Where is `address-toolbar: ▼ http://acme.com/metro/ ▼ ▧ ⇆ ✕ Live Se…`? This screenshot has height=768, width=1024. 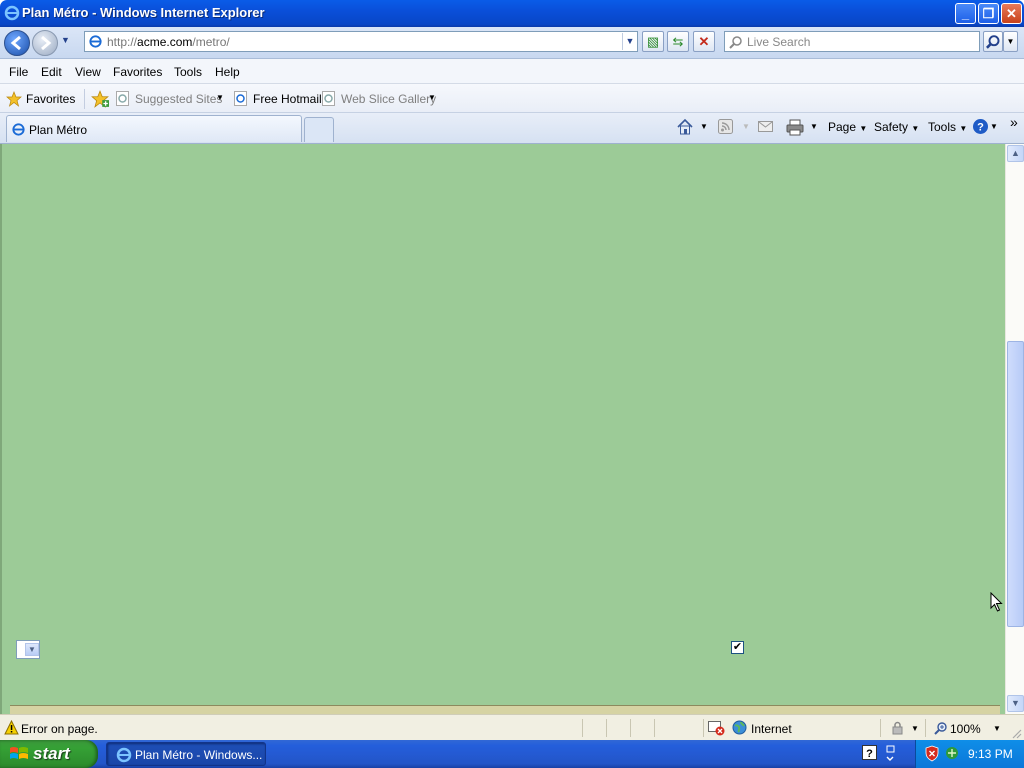 address-toolbar: ▼ http://acme.com/metro/ ▼ ▧ ⇆ ✕ Live Se… is located at coordinates (512, 43).